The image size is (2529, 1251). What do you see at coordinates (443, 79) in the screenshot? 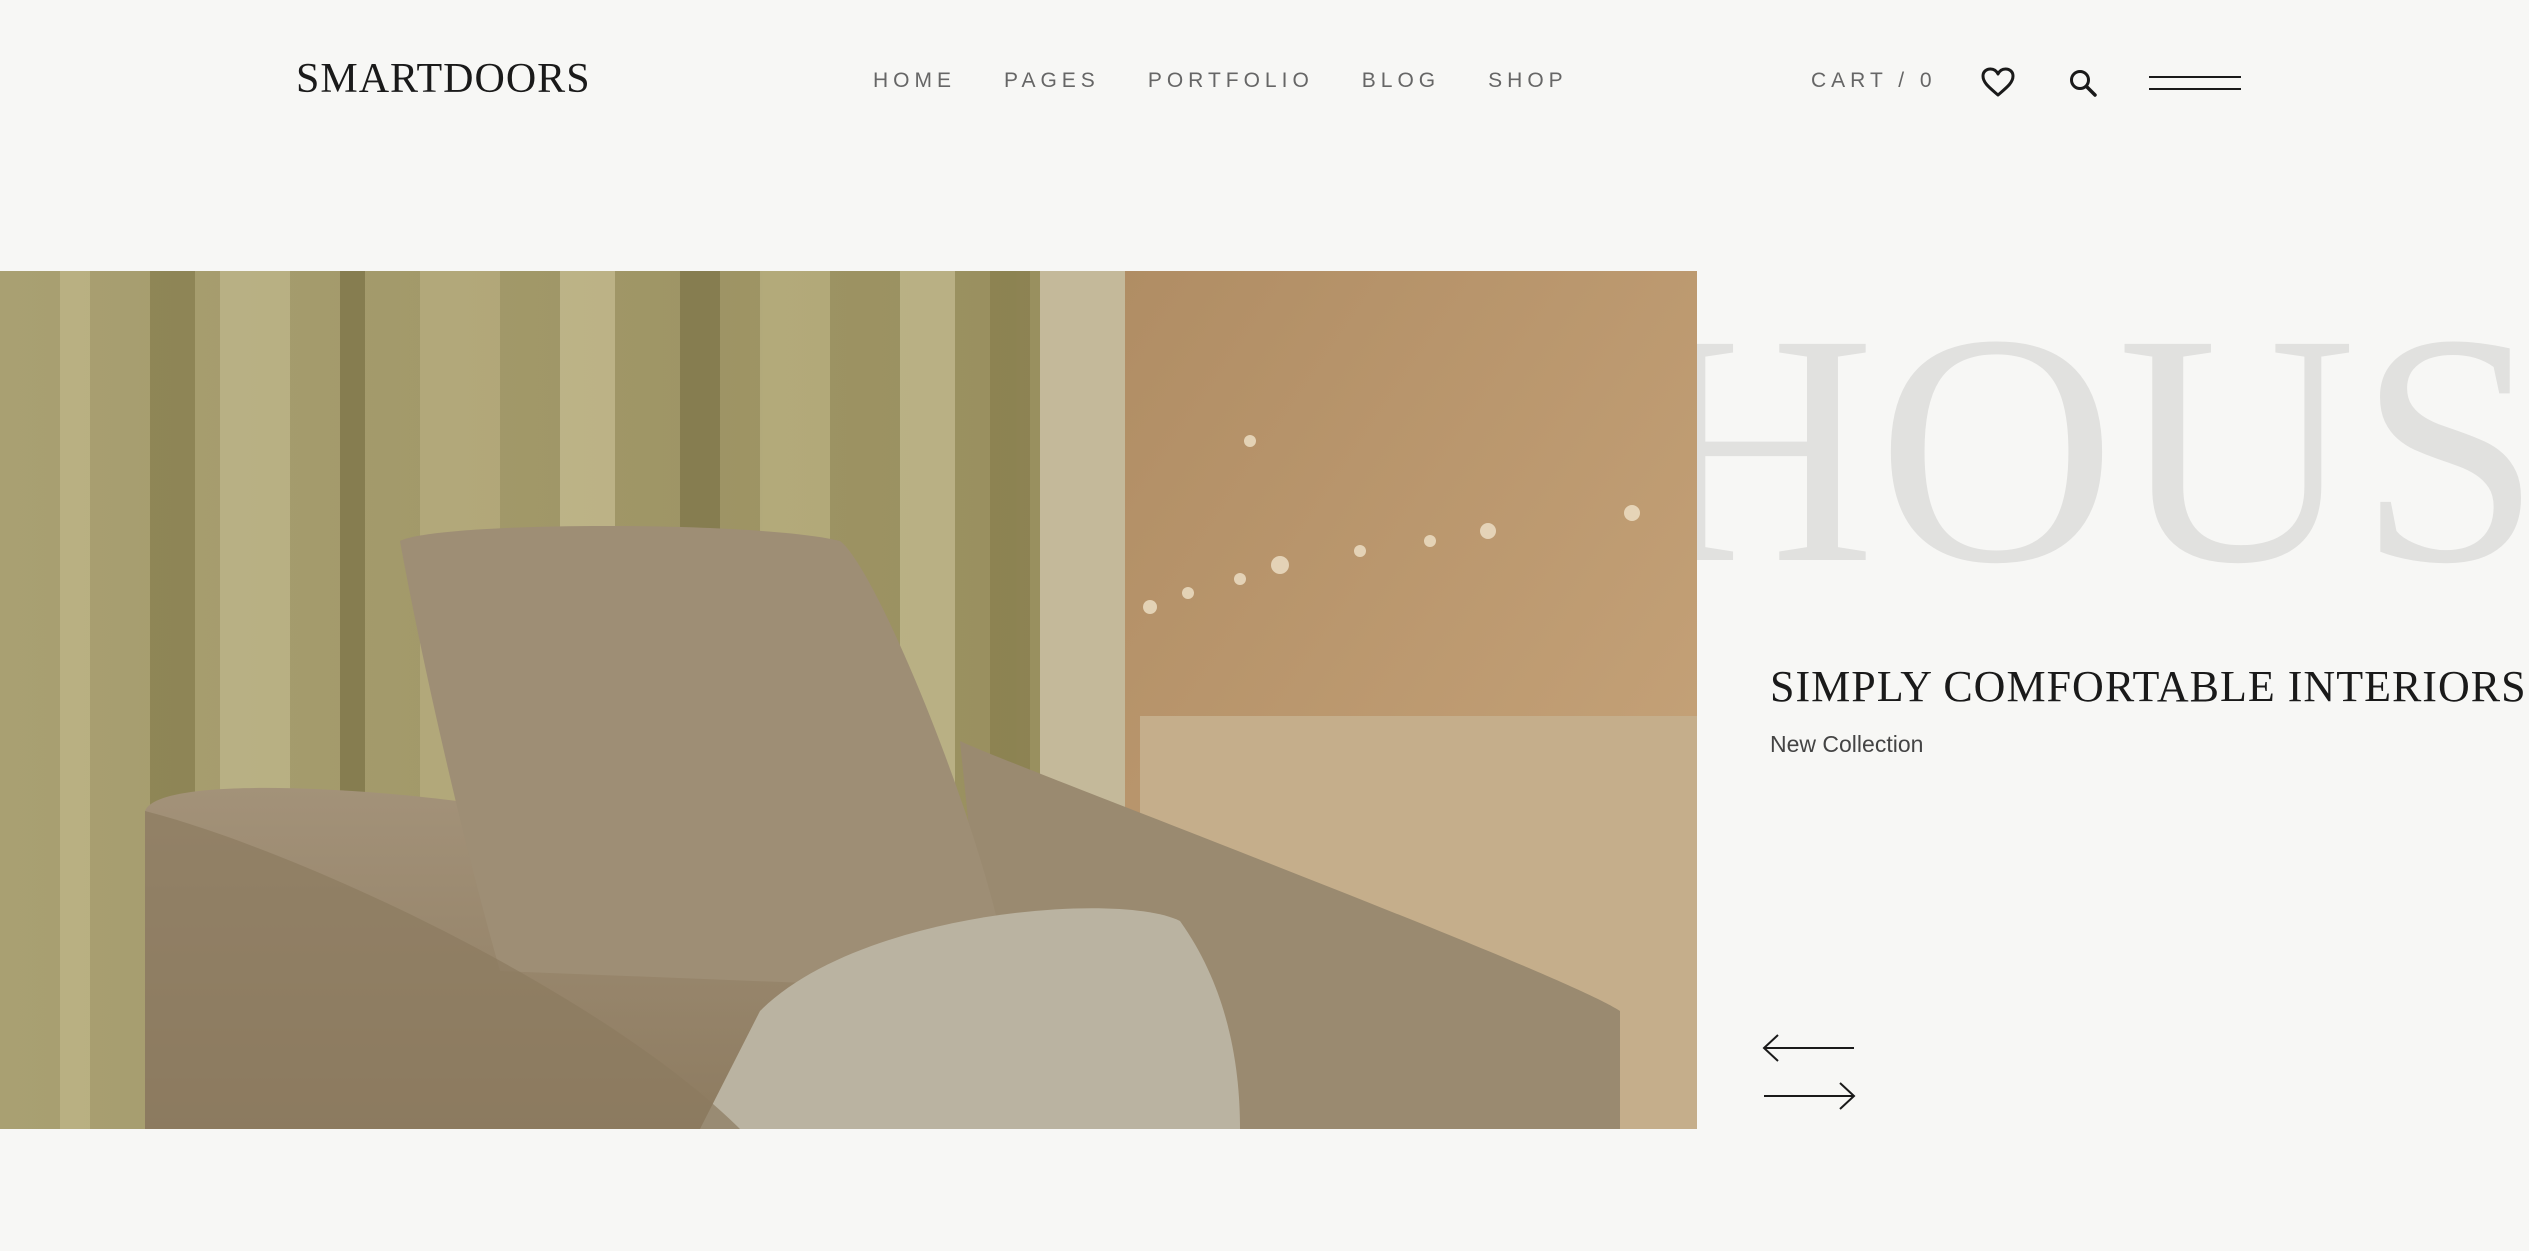
I see `site-logo: SMARTDOORS` at bounding box center [443, 79].